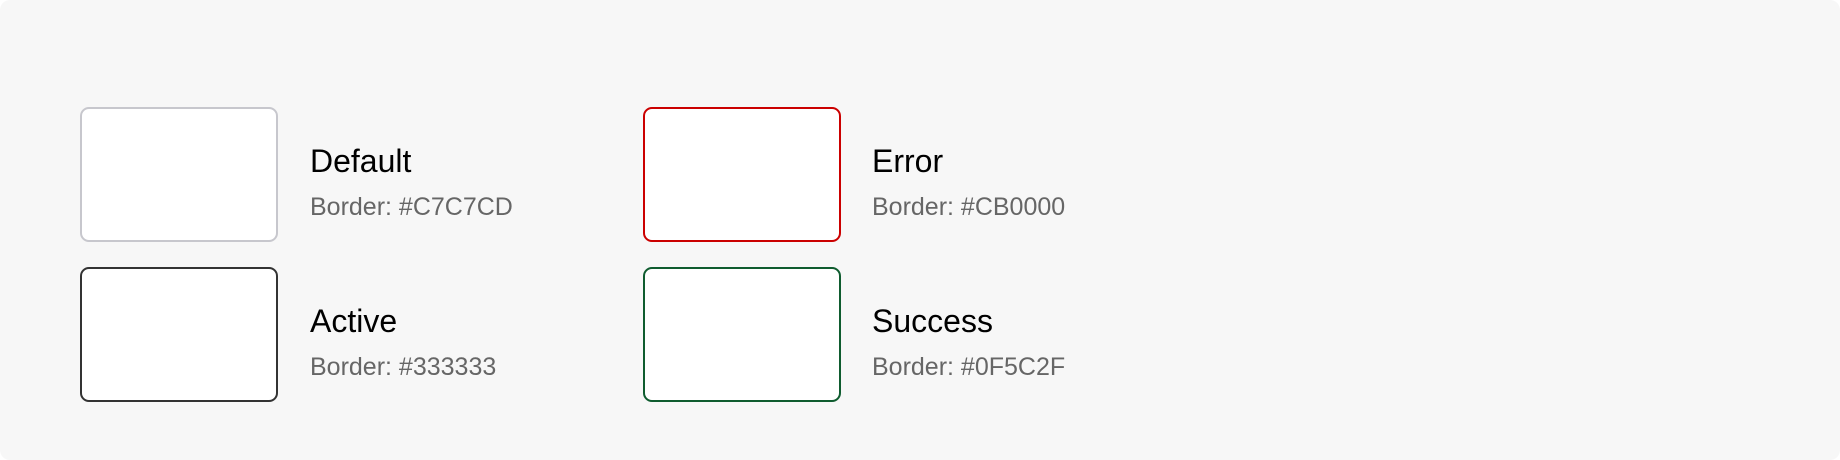  I want to click on border-value-success: Border: #0F5C2F, so click(969, 367).